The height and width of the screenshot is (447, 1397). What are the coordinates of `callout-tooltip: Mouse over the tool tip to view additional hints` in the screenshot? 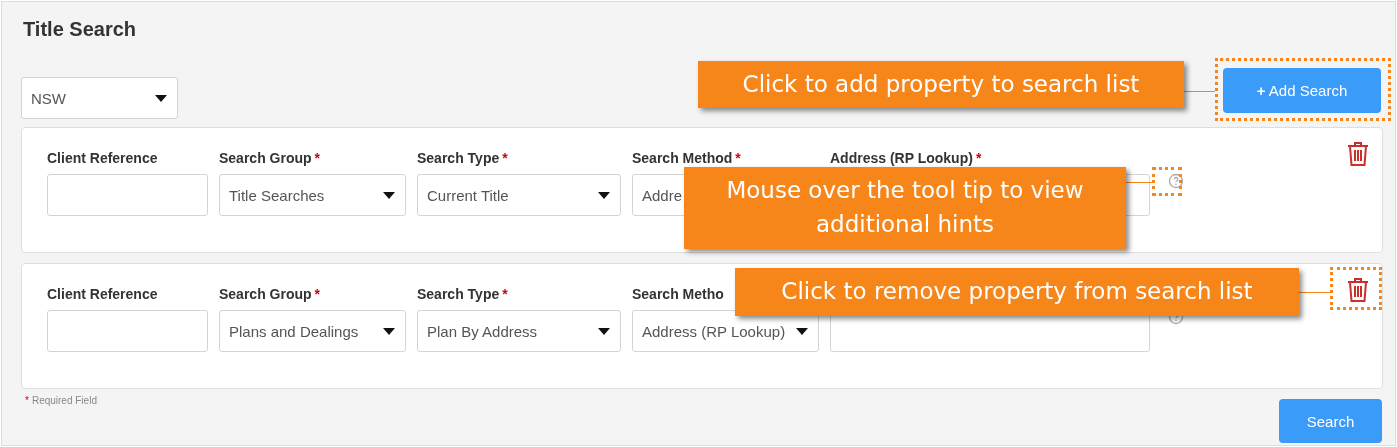 It's located at (905, 208).